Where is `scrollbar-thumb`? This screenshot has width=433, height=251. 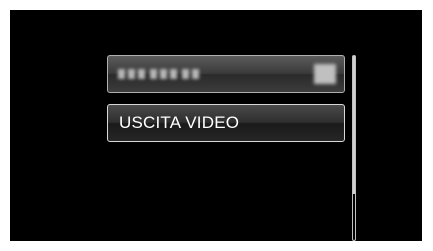
scrollbar-thumb is located at coordinates (354, 125).